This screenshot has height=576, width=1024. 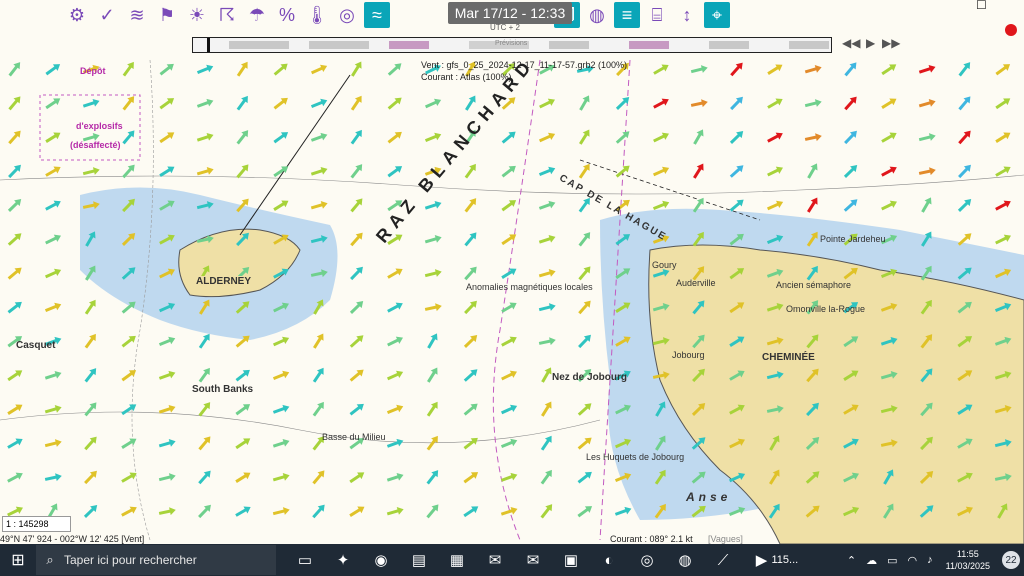 I want to click on window-restore-icon: ☐, so click(x=981, y=6).